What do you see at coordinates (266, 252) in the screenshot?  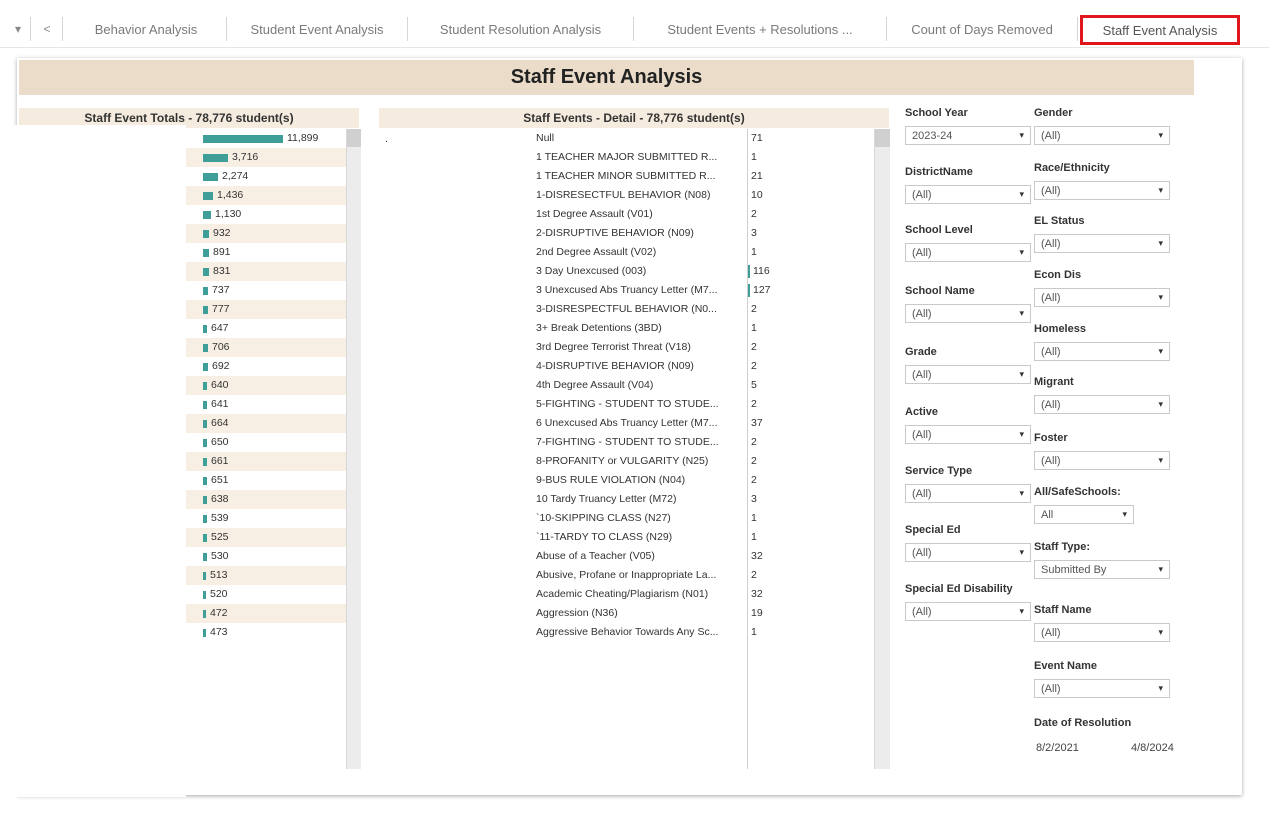 I see `totals-row: 891` at bounding box center [266, 252].